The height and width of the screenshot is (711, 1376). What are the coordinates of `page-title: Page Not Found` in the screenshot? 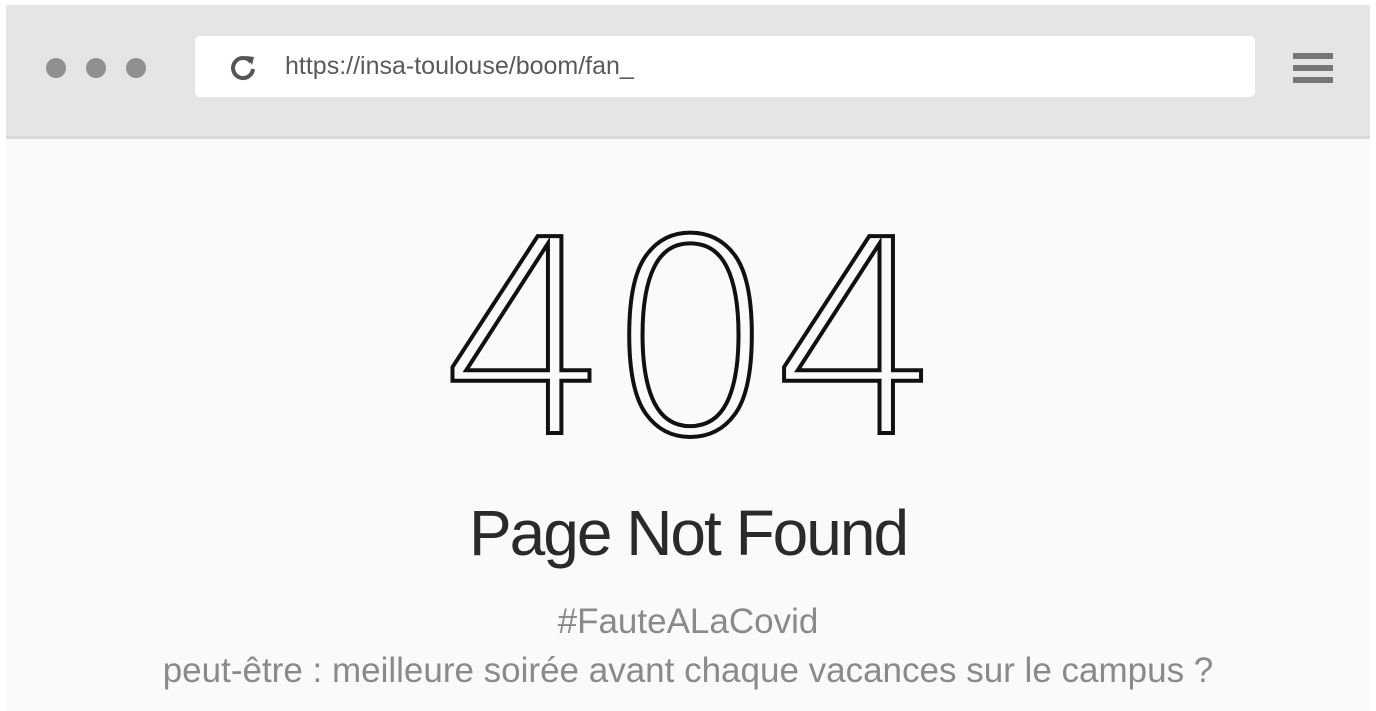 It's located at (688, 533).